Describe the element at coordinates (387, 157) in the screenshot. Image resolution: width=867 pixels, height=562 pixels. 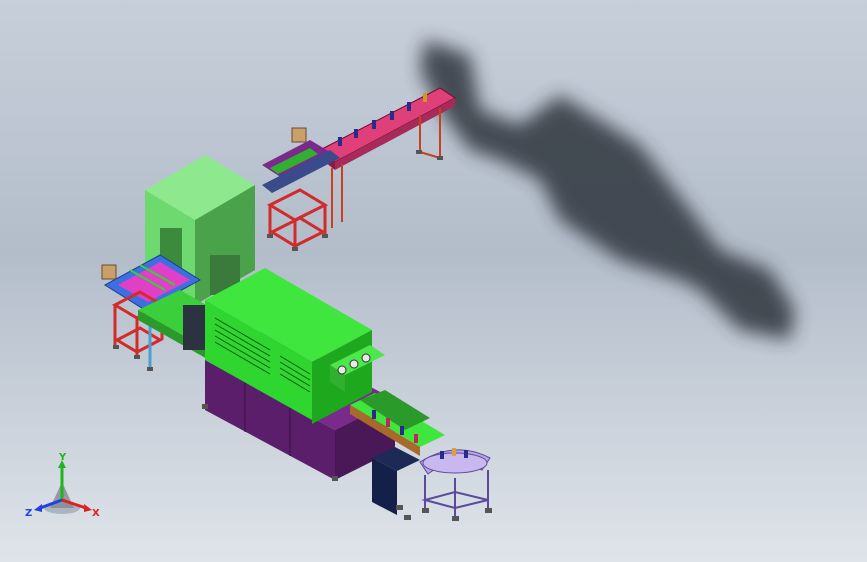
I see `pink-inclined-conveyor` at that location.